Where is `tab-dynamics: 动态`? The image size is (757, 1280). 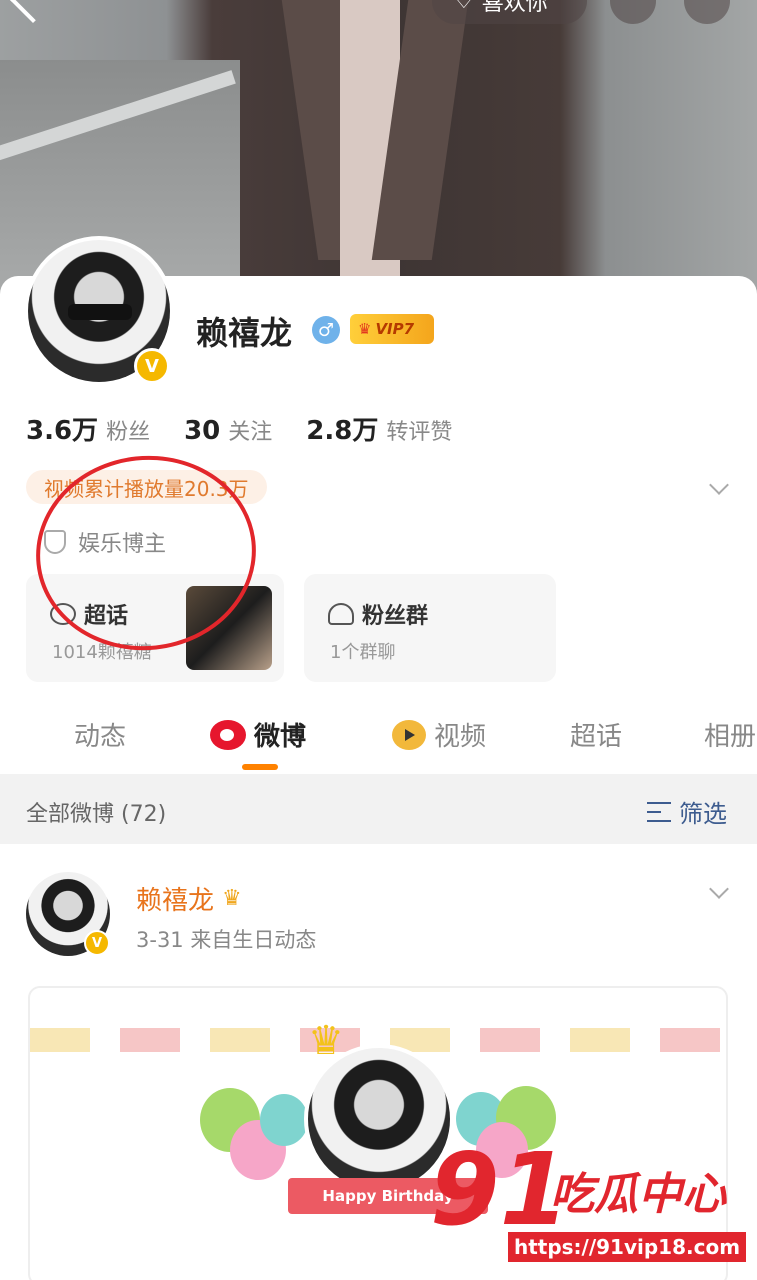
tab-dynamics: 动态 is located at coordinates (100, 734).